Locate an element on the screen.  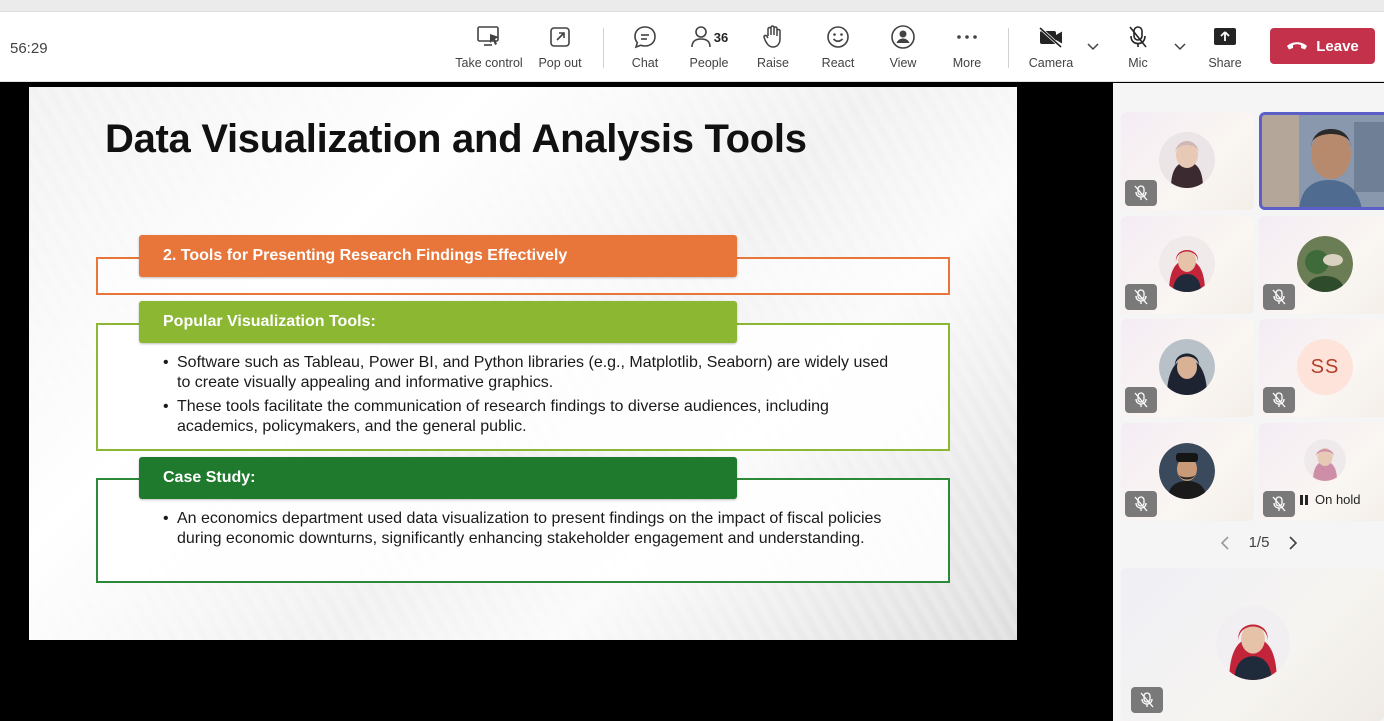
camera-off-icon is located at coordinates (1050, 37).